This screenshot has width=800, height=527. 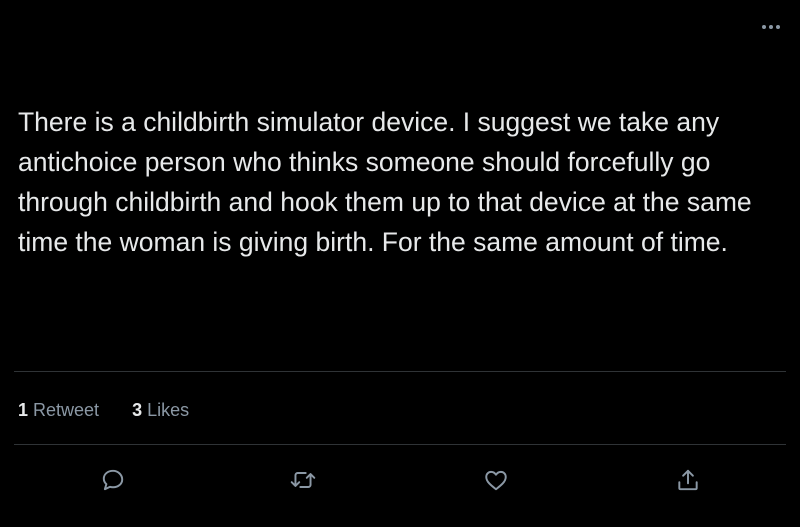 I want to click on retweets-stat: 1 Retweet, so click(x=58, y=410).